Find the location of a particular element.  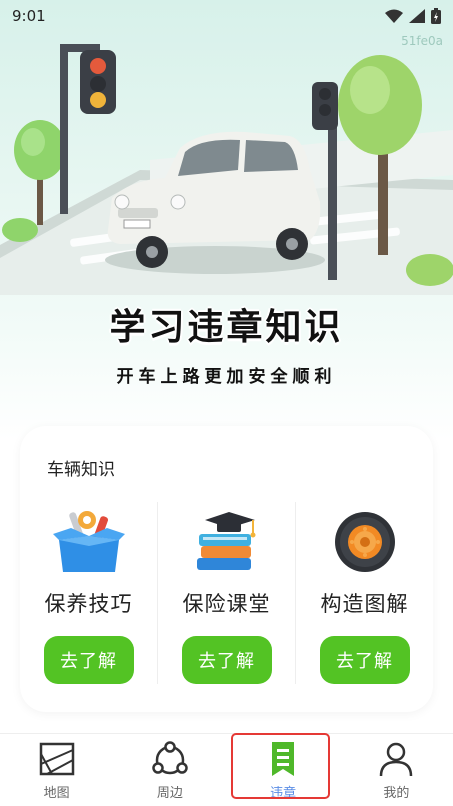

battery-icon is located at coordinates (436, 16).